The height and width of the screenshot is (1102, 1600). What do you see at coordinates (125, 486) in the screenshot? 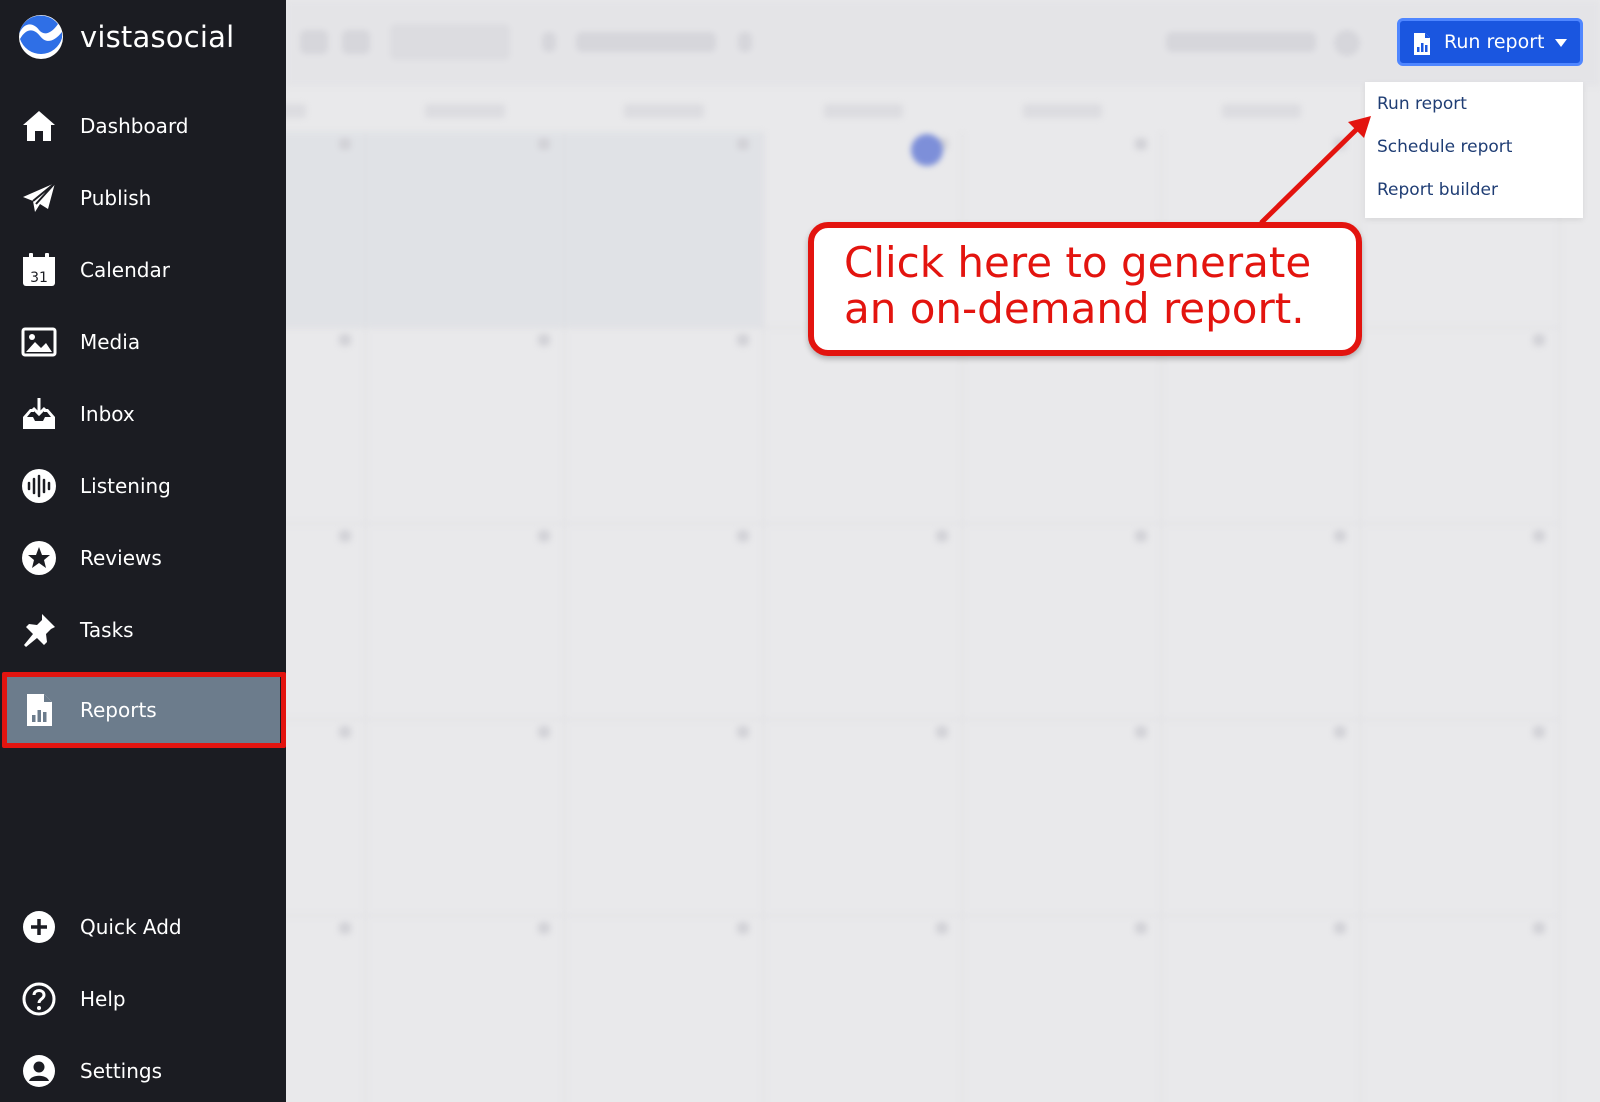
I see `sidebar-item-label: Listening` at bounding box center [125, 486].